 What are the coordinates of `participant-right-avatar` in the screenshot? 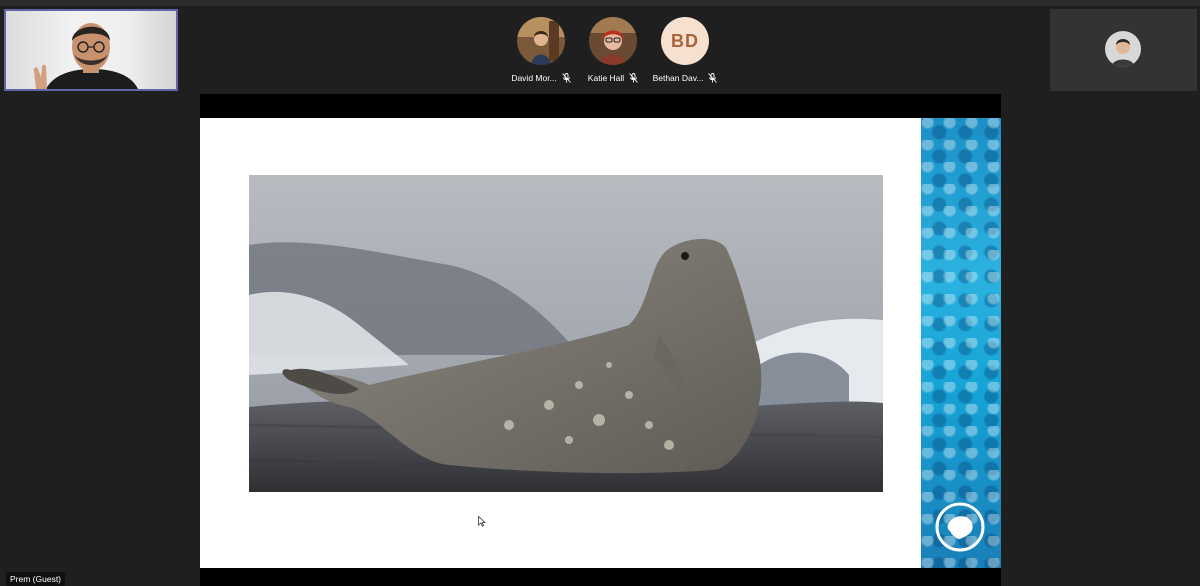 It's located at (1123, 49).